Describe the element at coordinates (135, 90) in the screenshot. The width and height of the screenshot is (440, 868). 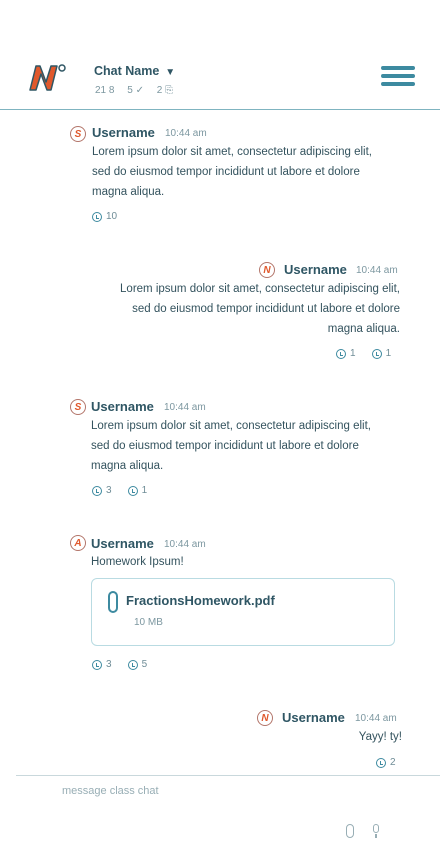
I see `check-count: 5 ✓` at that location.